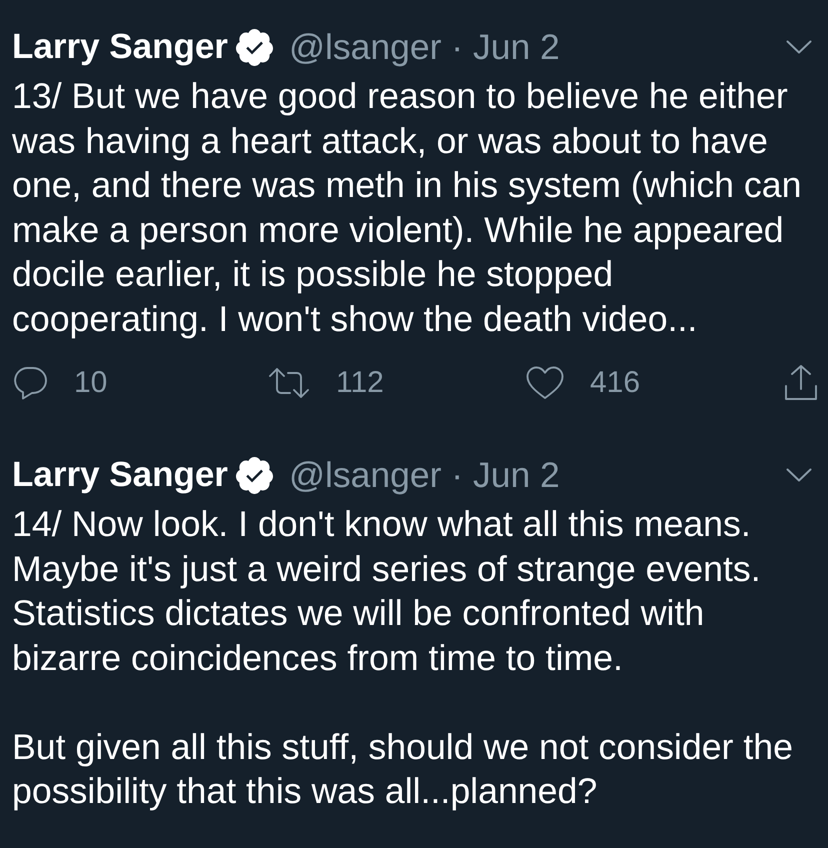  Describe the element at coordinates (615, 383) in the screenshot. I see `action-count: 416` at that location.